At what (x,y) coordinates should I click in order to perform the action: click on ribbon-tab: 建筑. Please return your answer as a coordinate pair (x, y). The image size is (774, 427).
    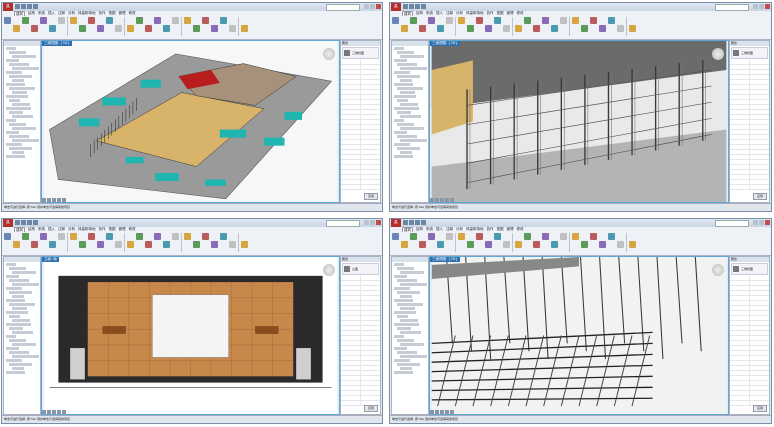
    Looking at the image, I should click on (19, 13).